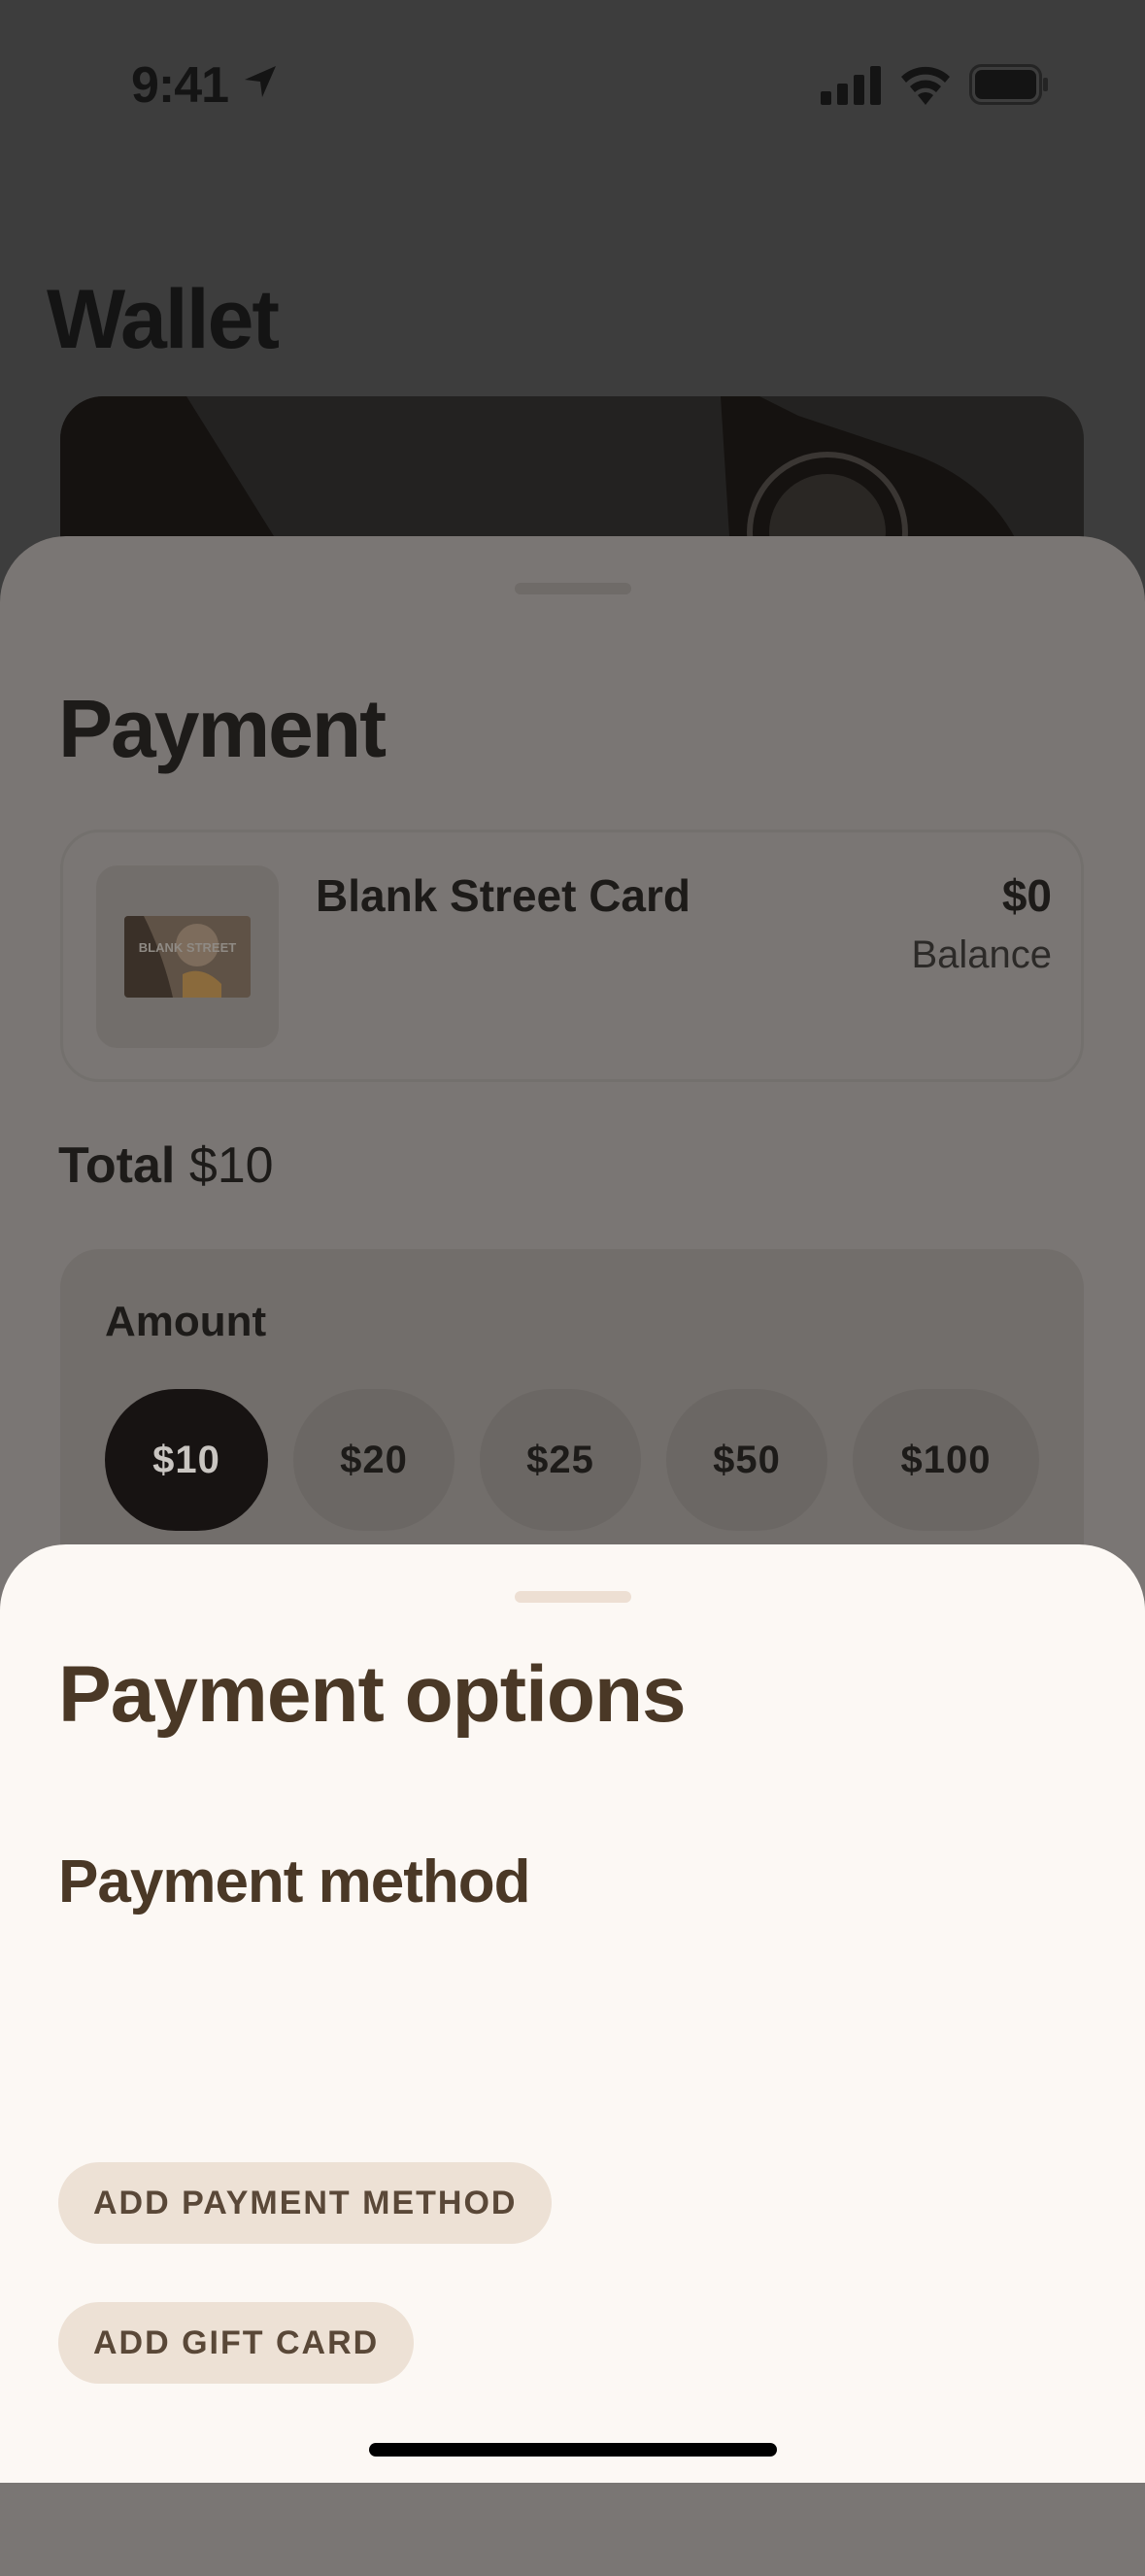 This screenshot has width=1145, height=2576. Describe the element at coordinates (180, 85) in the screenshot. I see `status-time: 9:41` at that location.